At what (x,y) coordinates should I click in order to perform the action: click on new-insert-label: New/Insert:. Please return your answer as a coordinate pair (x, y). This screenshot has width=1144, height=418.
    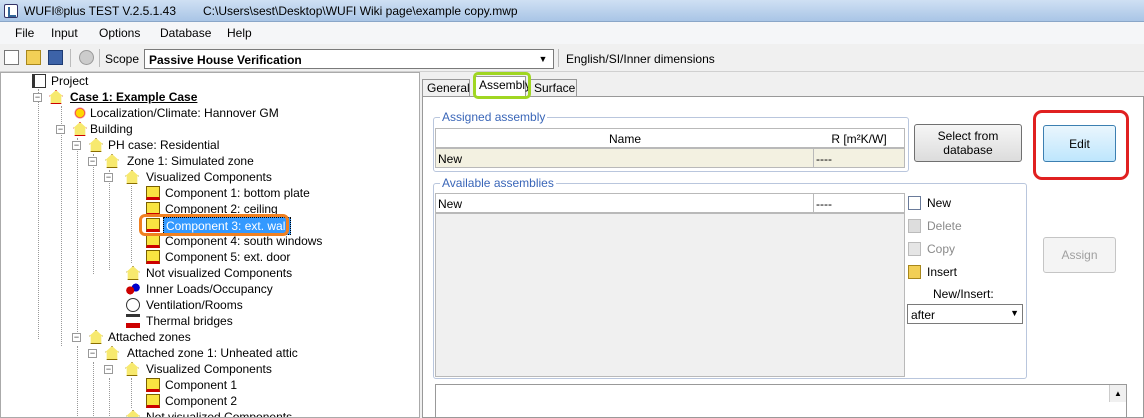
    Looking at the image, I should click on (963, 294).